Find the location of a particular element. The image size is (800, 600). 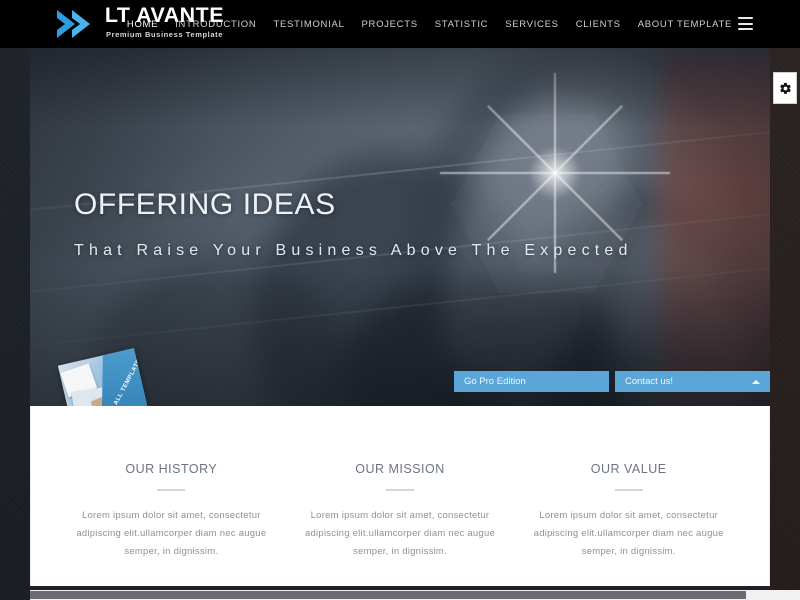

nav-item-clients: CLIENTS is located at coordinates (598, 24).